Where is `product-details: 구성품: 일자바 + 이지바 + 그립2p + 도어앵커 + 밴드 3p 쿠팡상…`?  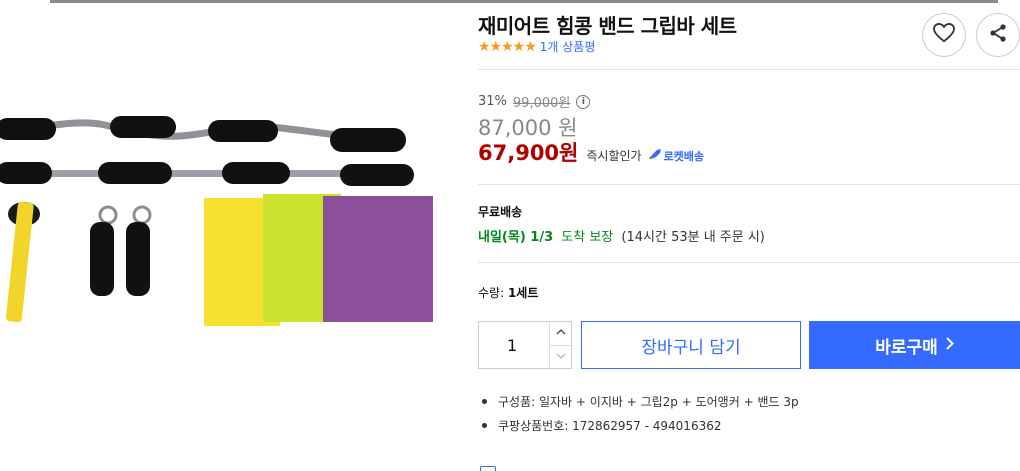
product-details: 구성품: 일자바 + 이지바 + 그립2p + 도어앵커 + 밴드 3p 쿠팡상… is located at coordinates (638, 417).